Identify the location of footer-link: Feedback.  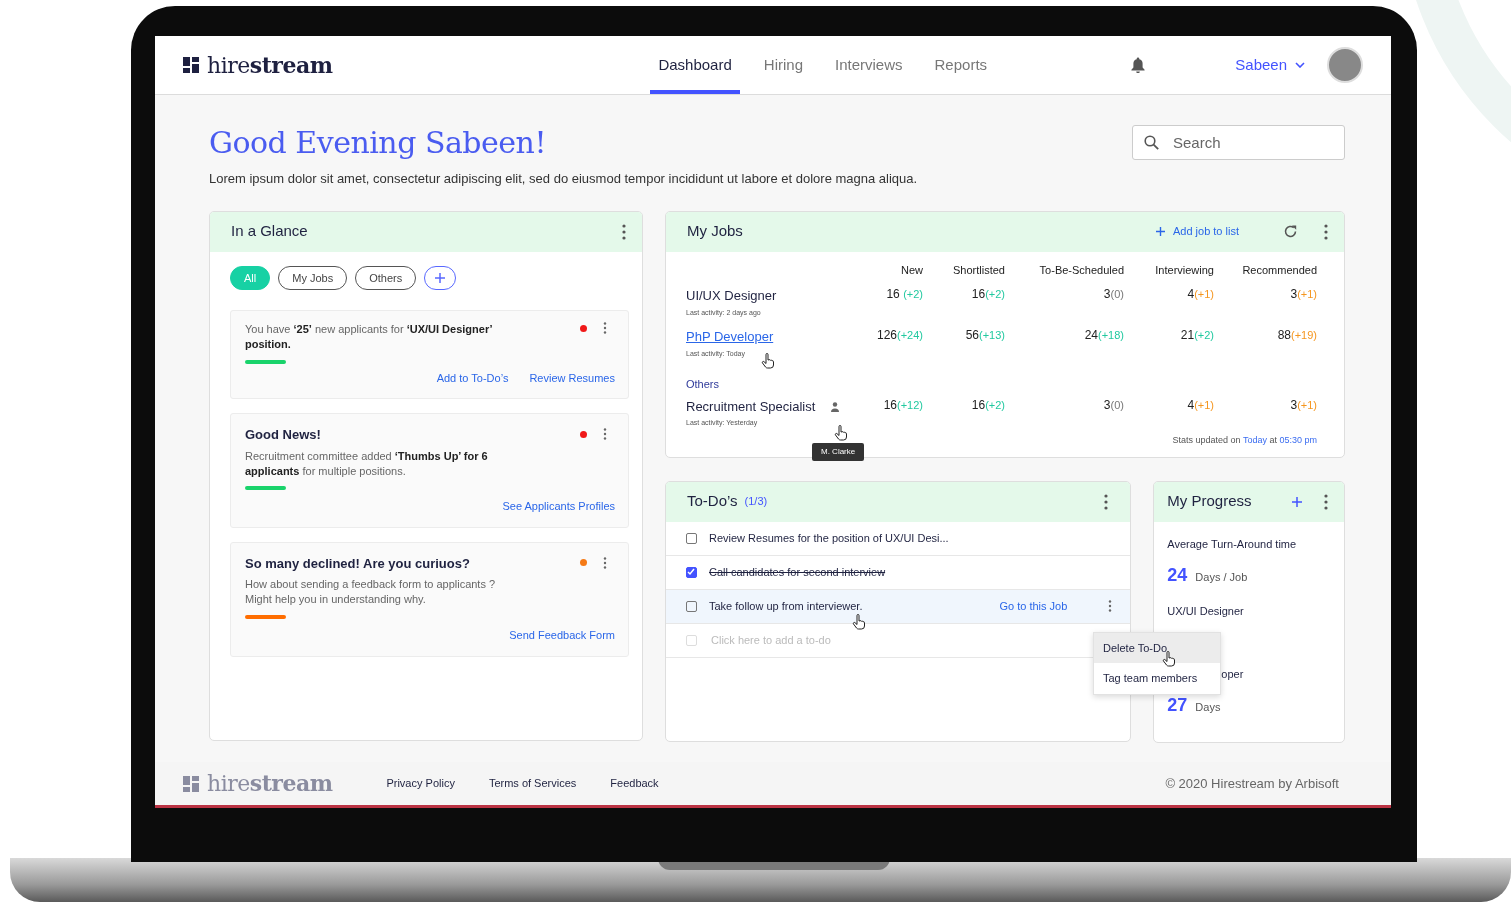
(634, 783).